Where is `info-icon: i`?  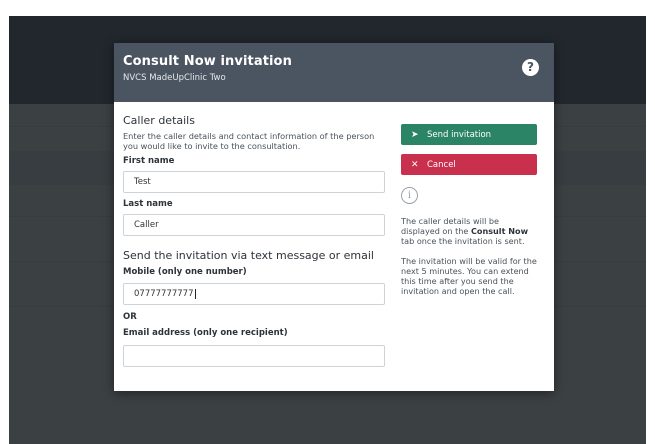 info-icon: i is located at coordinates (409, 195).